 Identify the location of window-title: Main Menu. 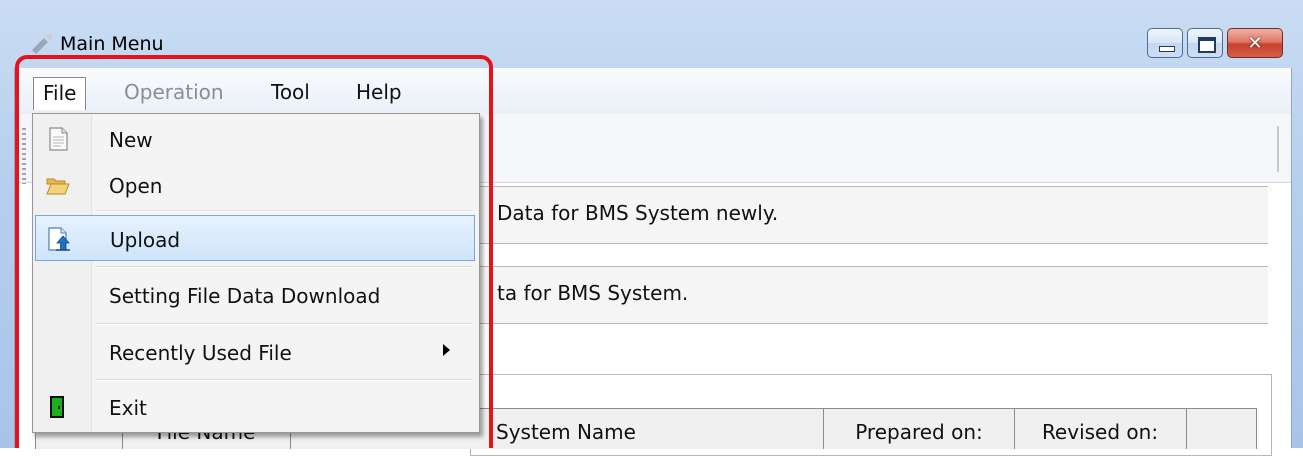
(112, 44).